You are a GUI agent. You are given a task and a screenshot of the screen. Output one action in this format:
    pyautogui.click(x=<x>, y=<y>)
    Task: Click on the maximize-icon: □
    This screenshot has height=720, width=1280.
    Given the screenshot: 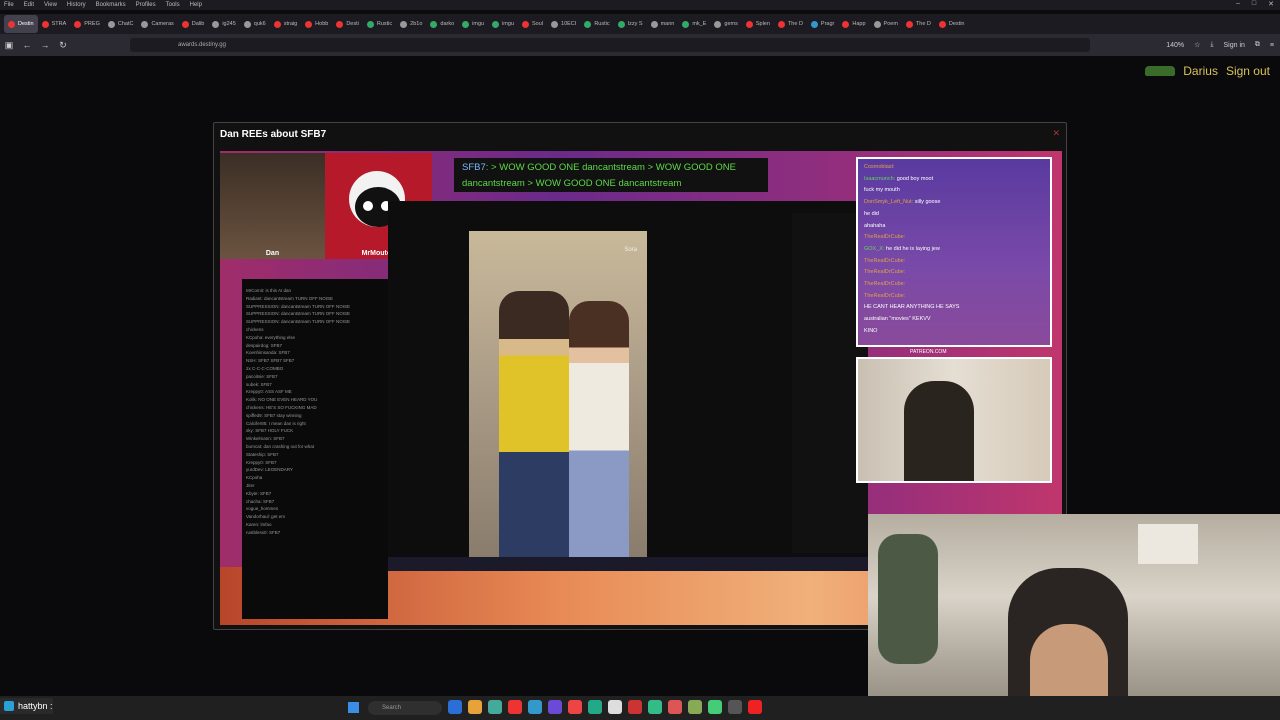 What is the action you would take?
    pyautogui.click(x=1254, y=4)
    